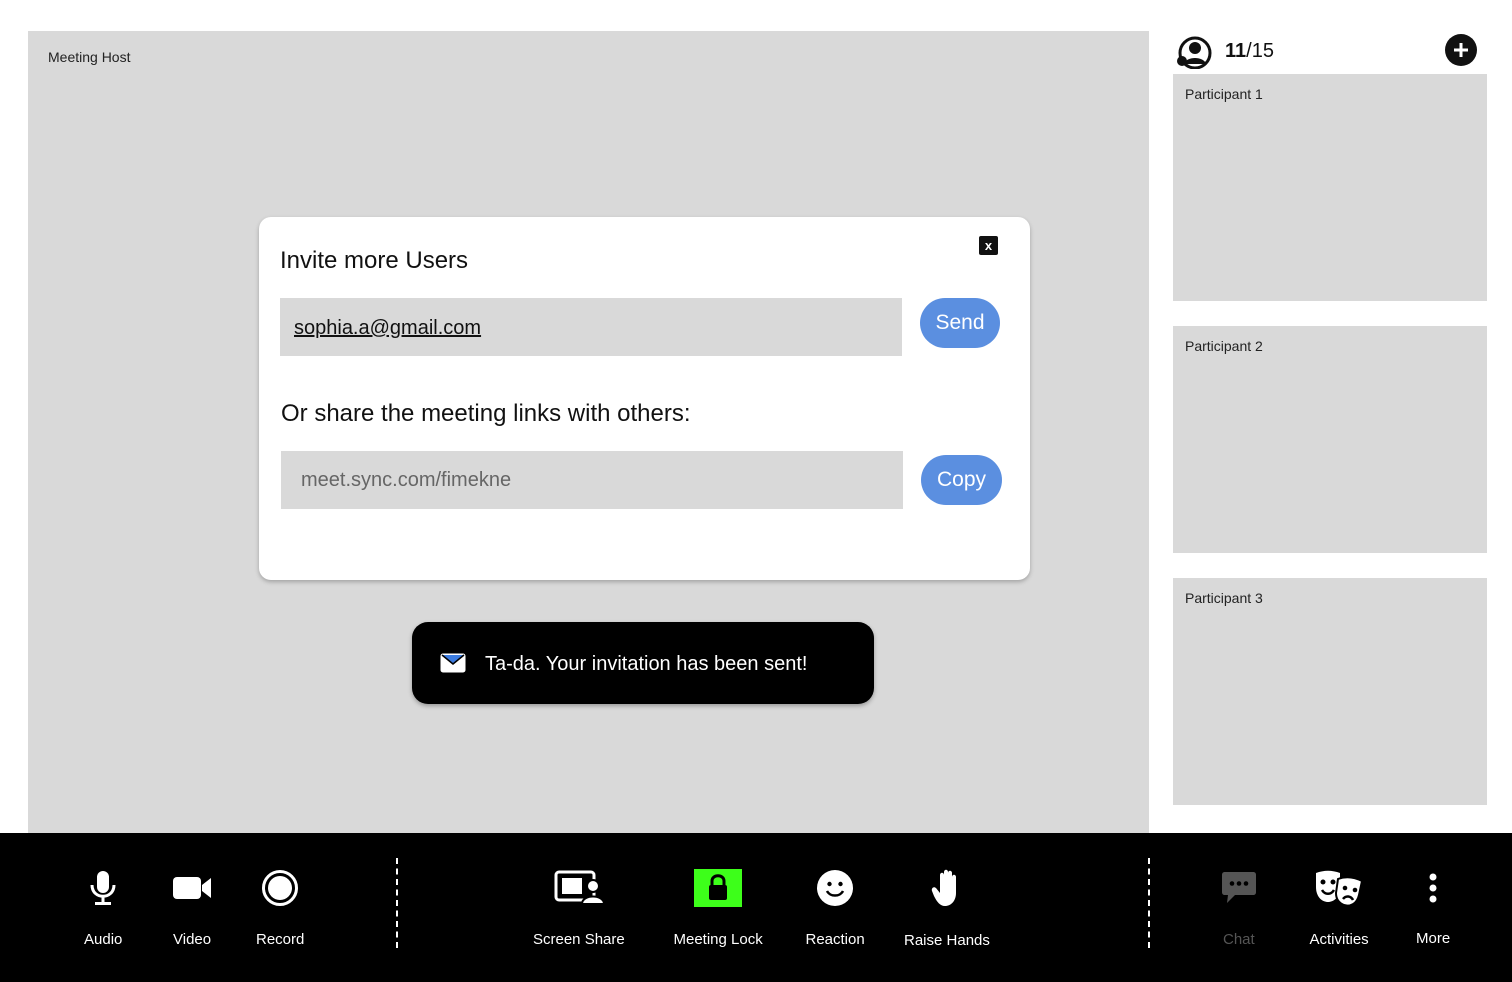  I want to click on record-button: Record, so click(280, 907).